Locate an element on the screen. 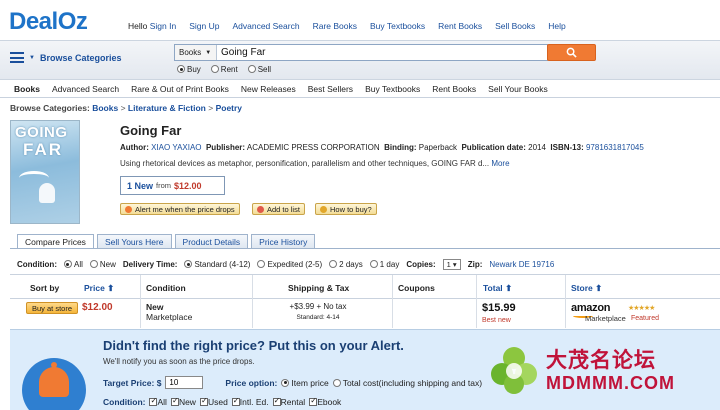 This screenshot has width=720, height=410. delivery-standard-radio: Standard (4-12) is located at coordinates (217, 264).